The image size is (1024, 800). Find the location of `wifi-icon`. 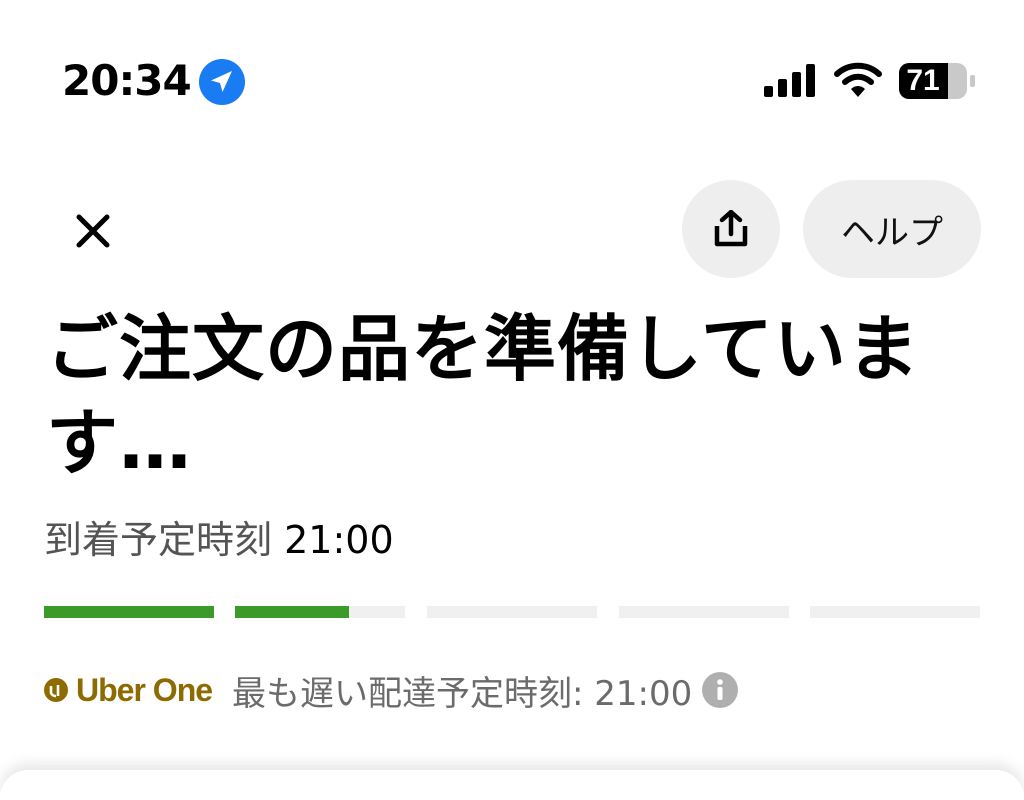

wifi-icon is located at coordinates (858, 79).